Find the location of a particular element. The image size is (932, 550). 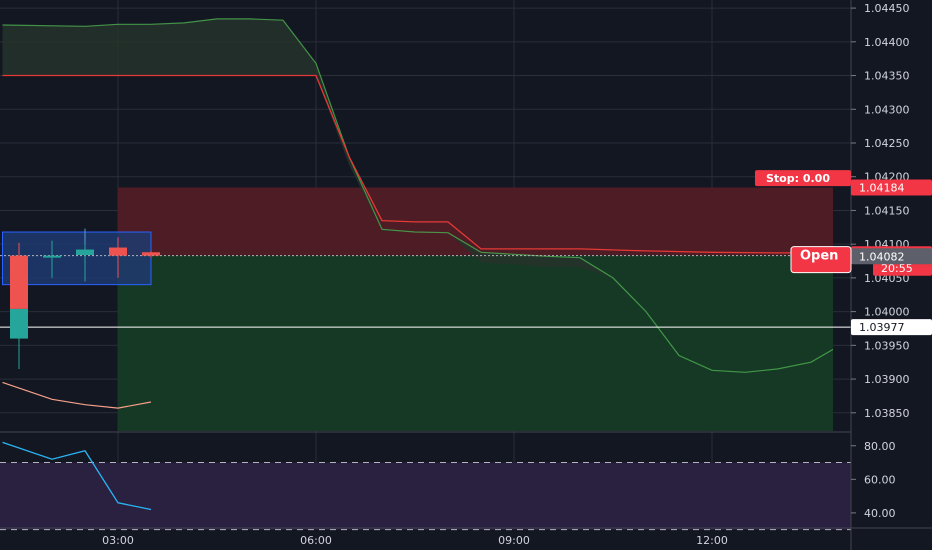

price-tick-label: 1.03950 is located at coordinates (887, 345).